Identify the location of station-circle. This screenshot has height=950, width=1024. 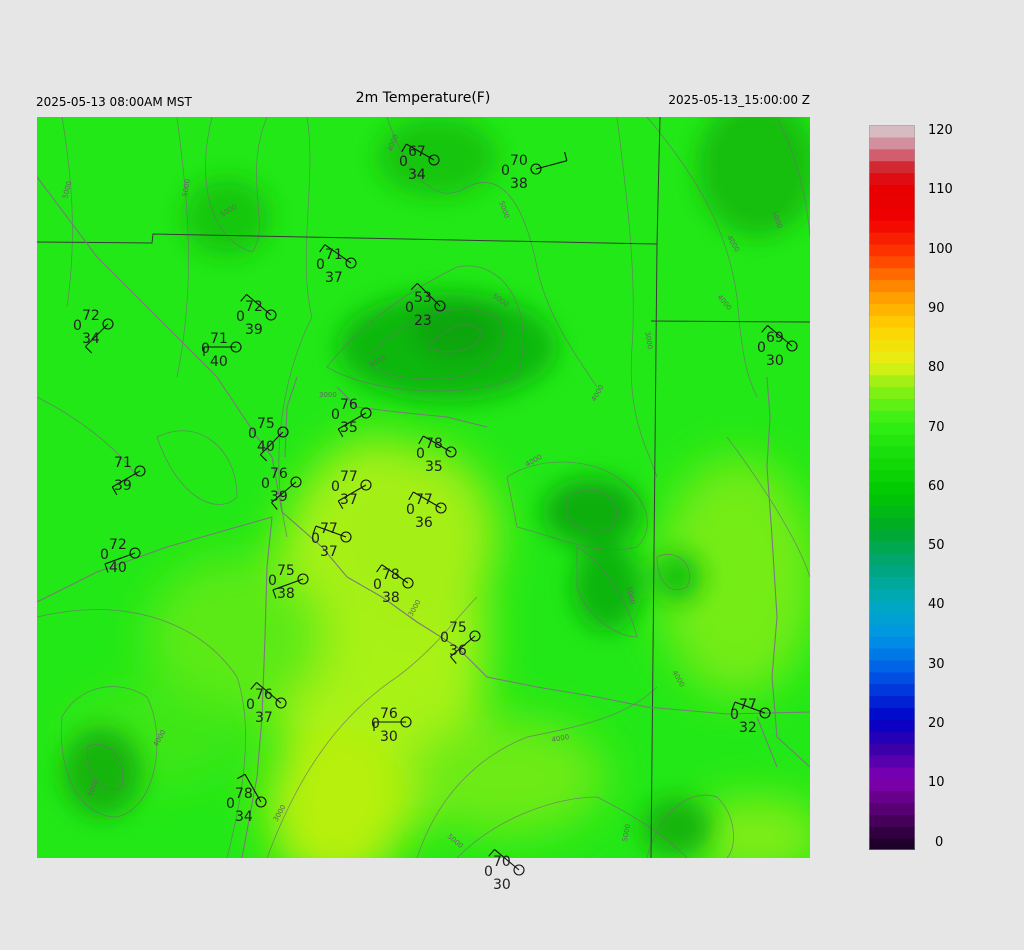
(519, 870).